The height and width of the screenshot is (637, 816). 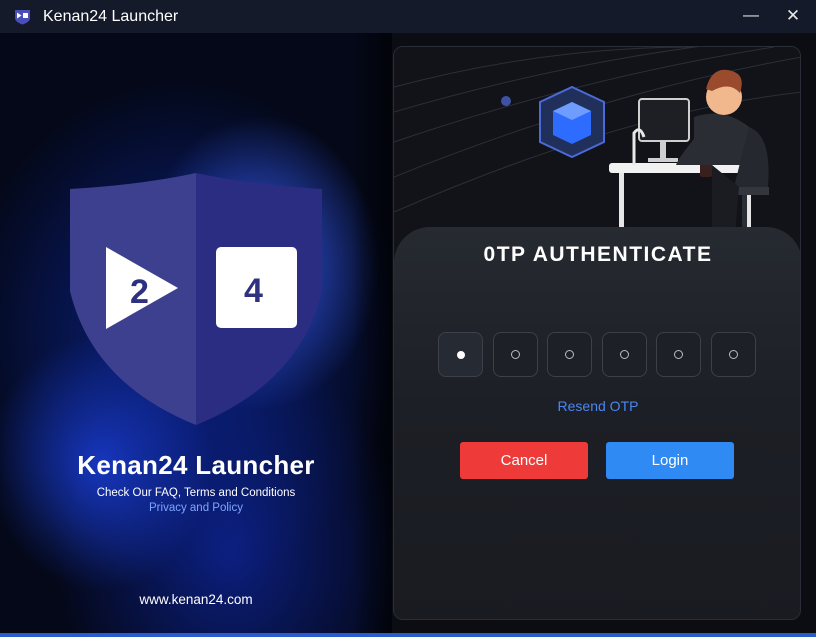 What do you see at coordinates (196, 299) in the screenshot?
I see `shield-logo: 2 4` at bounding box center [196, 299].